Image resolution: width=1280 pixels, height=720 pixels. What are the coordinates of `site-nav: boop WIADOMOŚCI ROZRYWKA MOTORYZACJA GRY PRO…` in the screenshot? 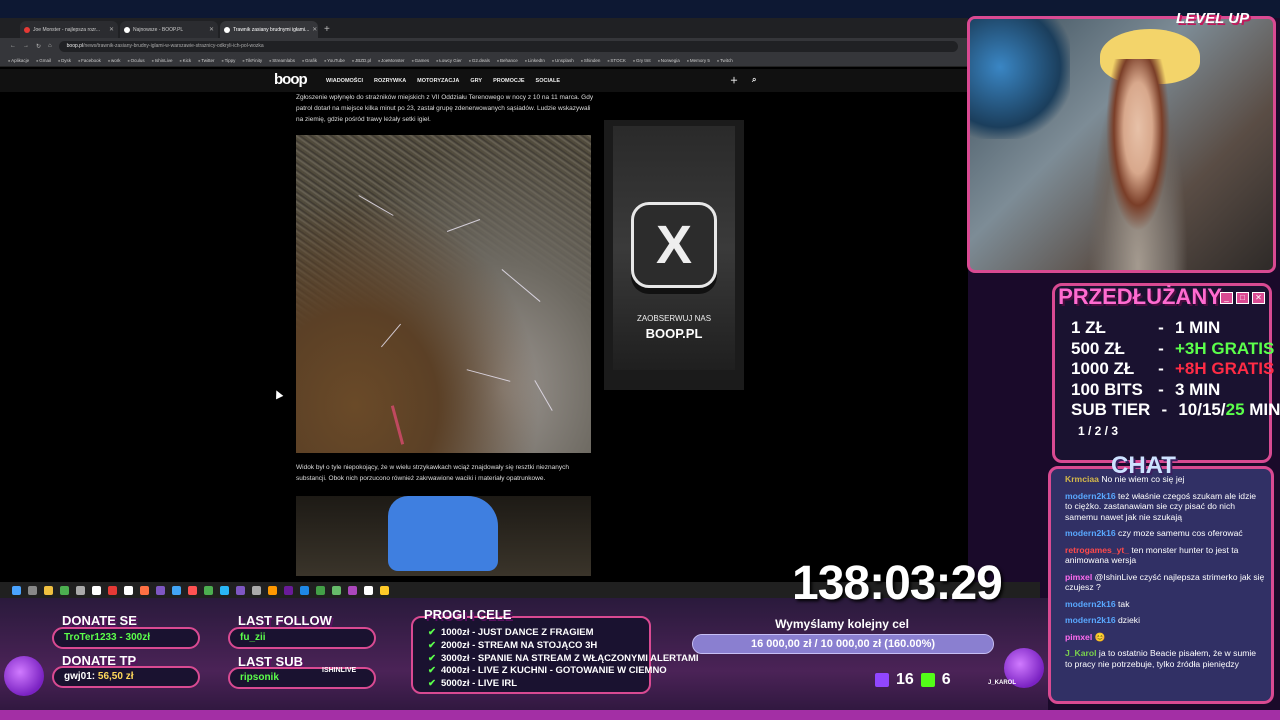 It's located at (484, 80).